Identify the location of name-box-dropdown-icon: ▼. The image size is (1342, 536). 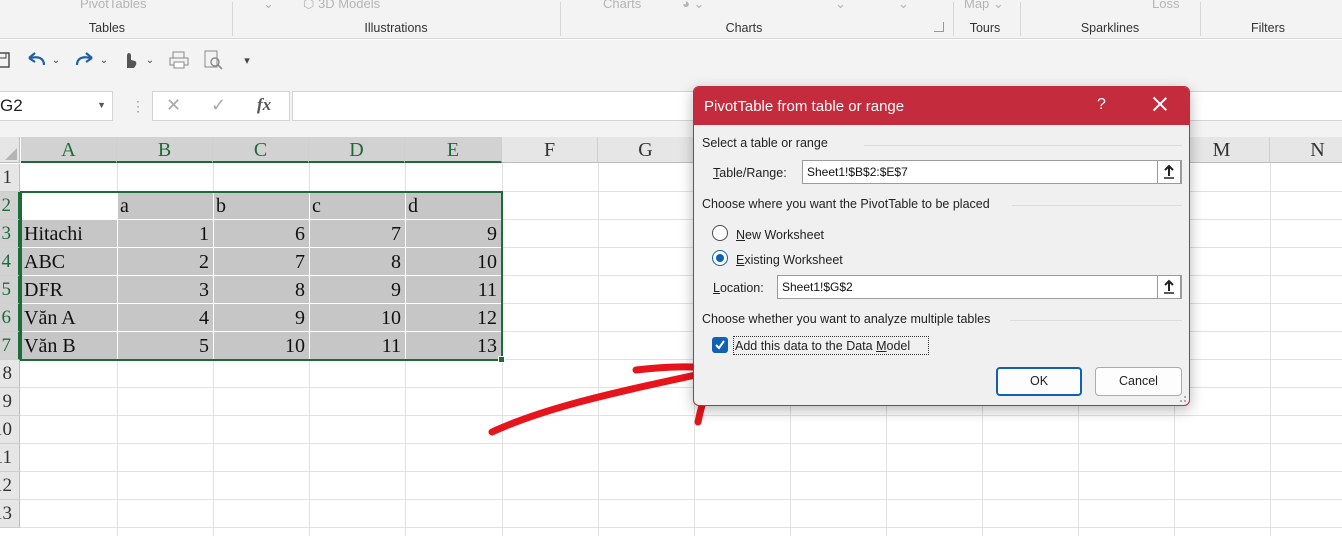
(101, 105).